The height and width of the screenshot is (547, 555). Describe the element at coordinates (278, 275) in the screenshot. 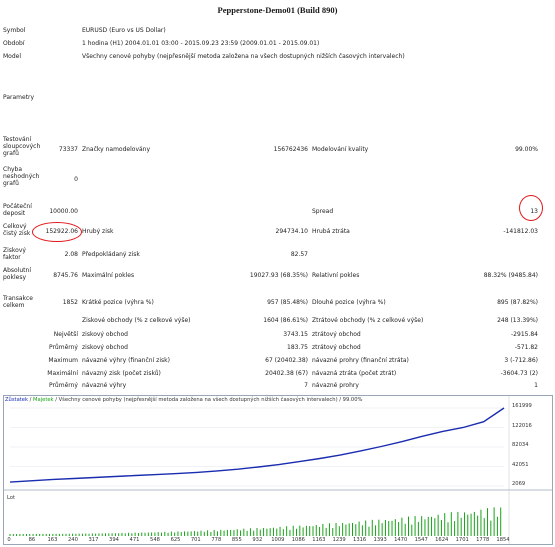

I see `maximal-drawdown-value: 19027.93 (68.35%)` at that location.